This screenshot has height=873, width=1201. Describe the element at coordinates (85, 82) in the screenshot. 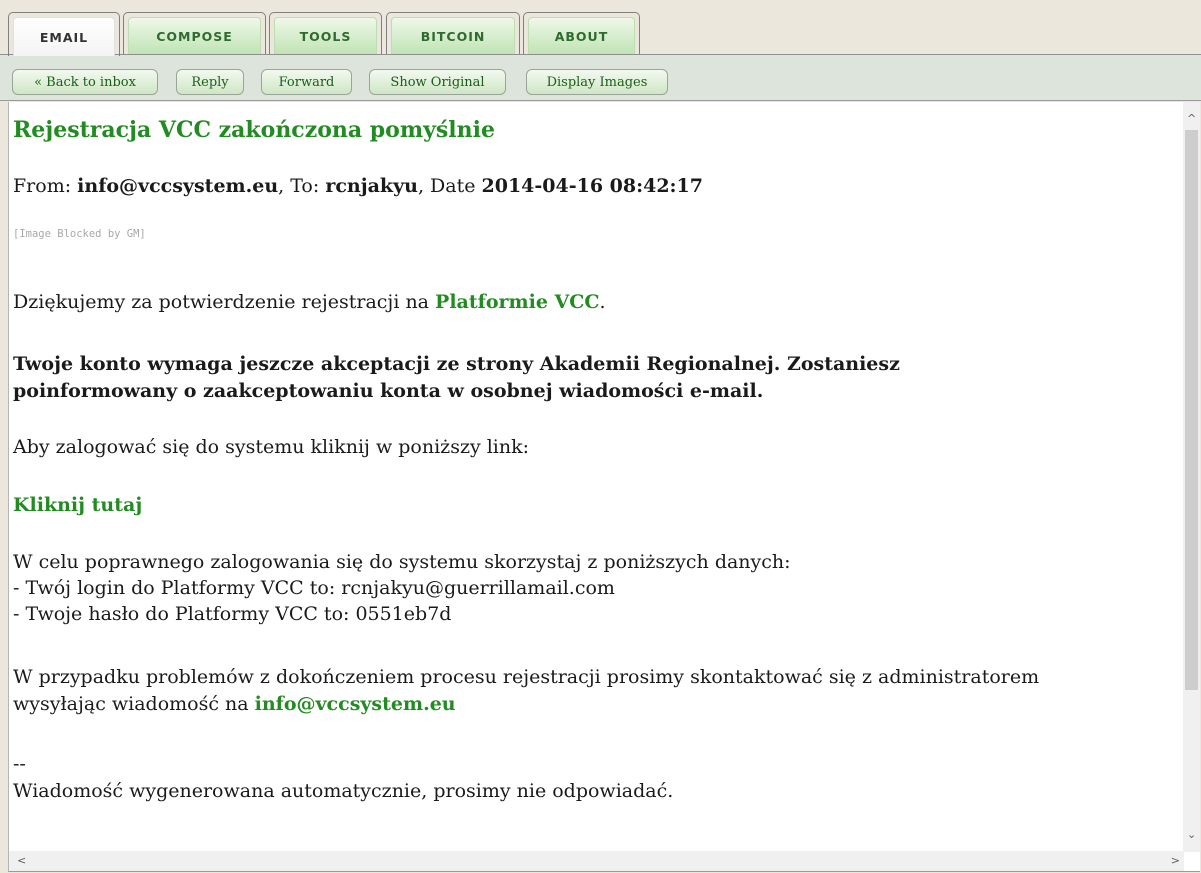

I see `back-to-inbox-button: « Back to inbox` at that location.